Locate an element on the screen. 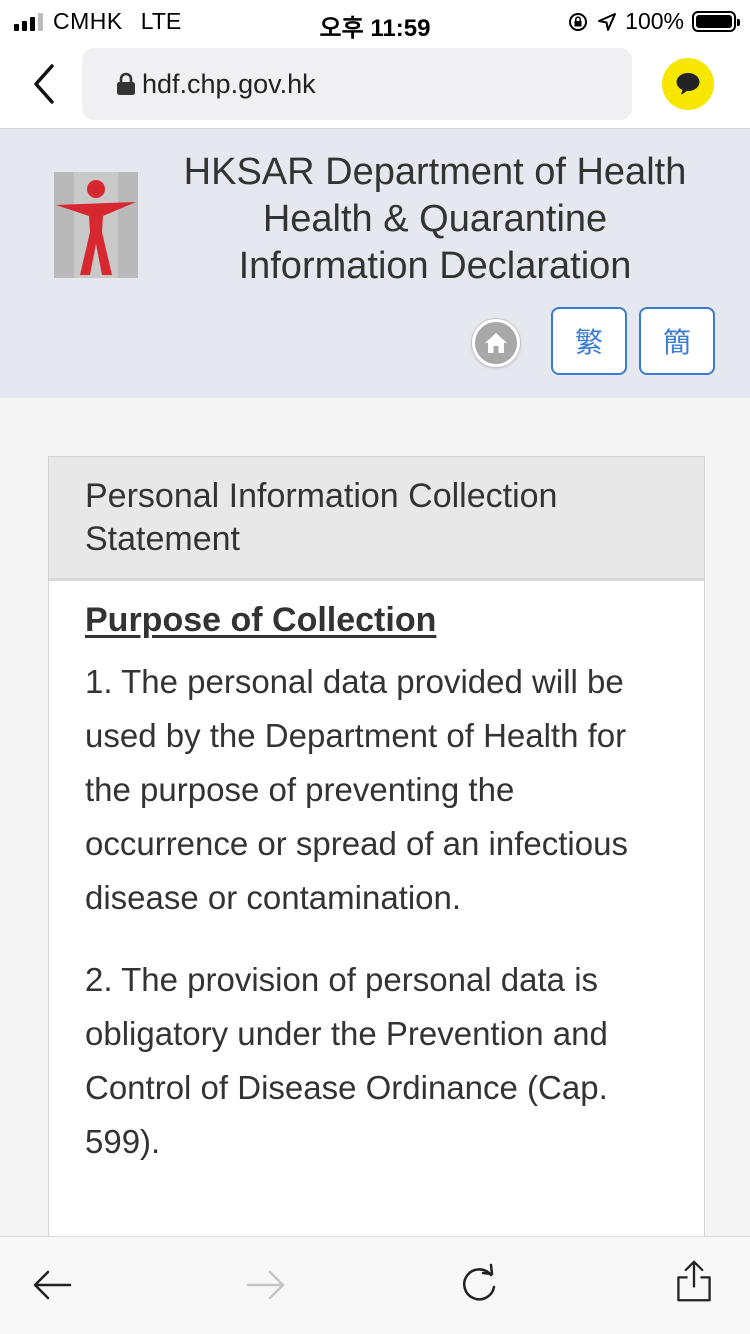 Image resolution: width=750 pixels, height=1334 pixels. chat-button is located at coordinates (688, 84).